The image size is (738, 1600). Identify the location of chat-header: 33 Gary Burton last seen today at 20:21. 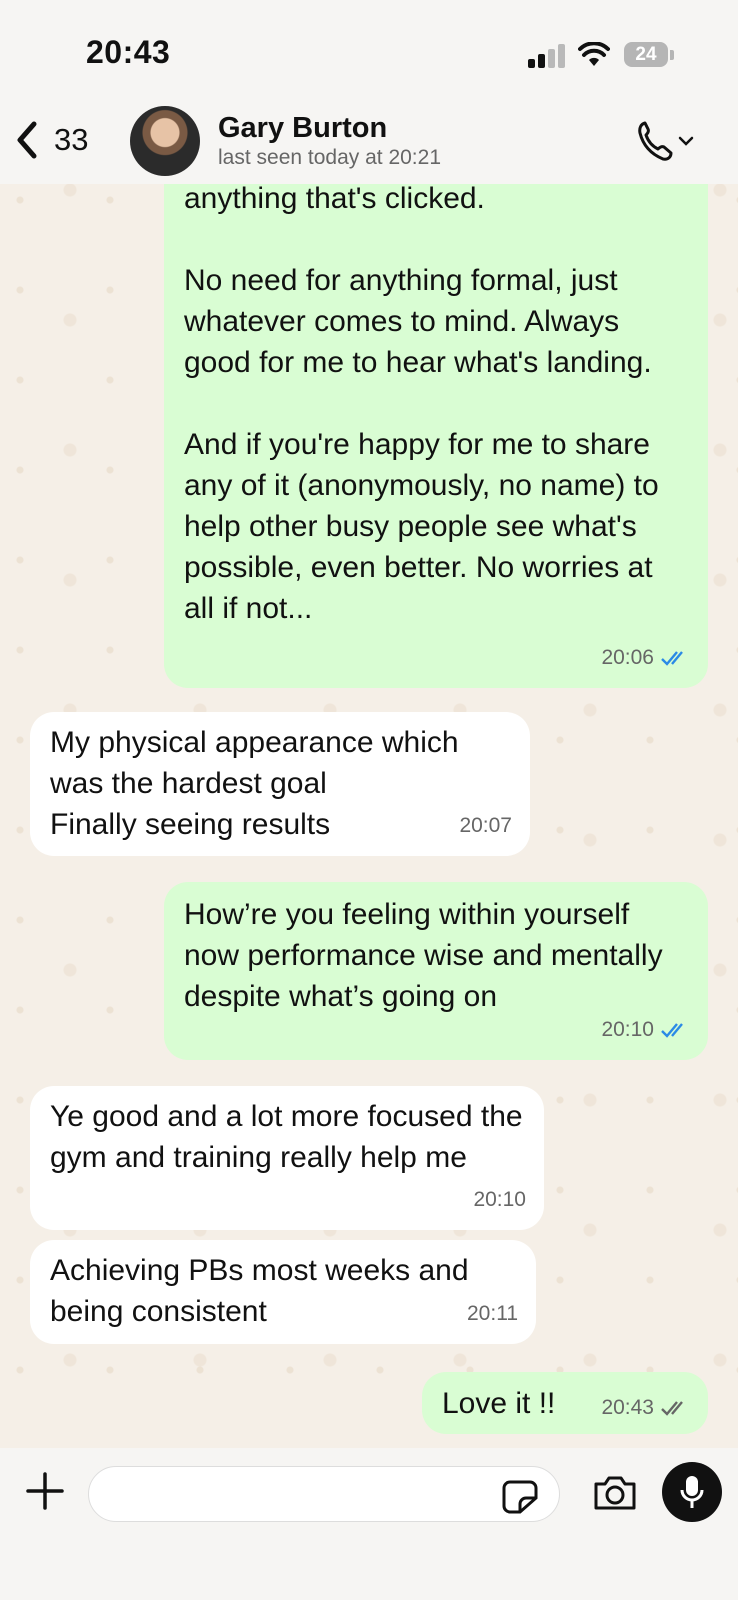
(369, 142).